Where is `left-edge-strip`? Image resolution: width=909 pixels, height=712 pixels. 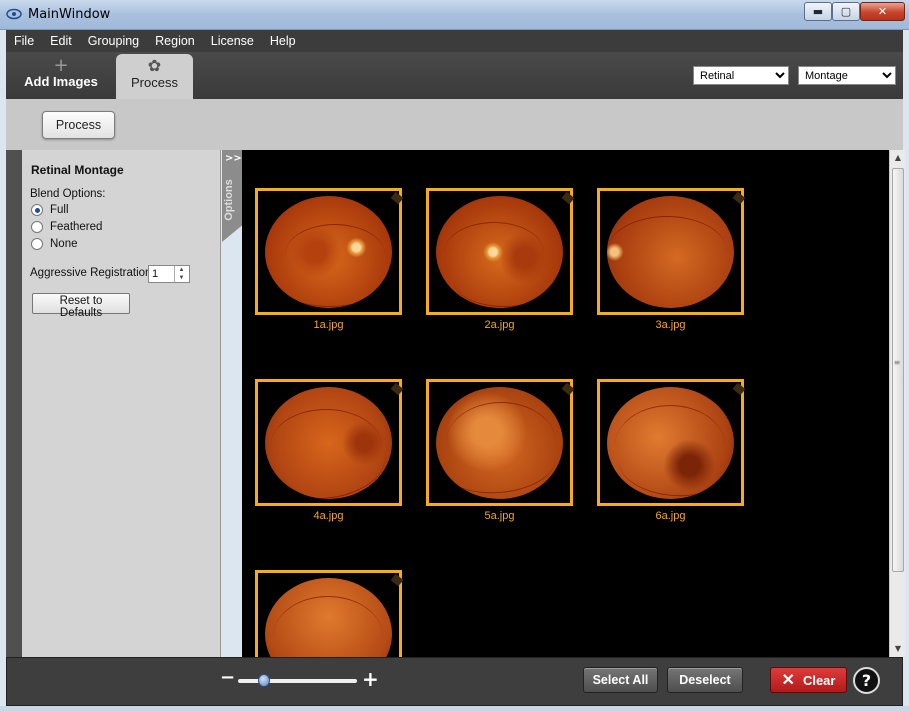
left-edge-strip is located at coordinates (14, 403).